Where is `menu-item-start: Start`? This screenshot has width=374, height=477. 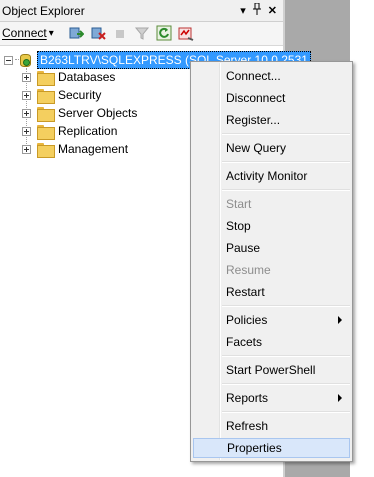 menu-item-start: Start is located at coordinates (239, 204).